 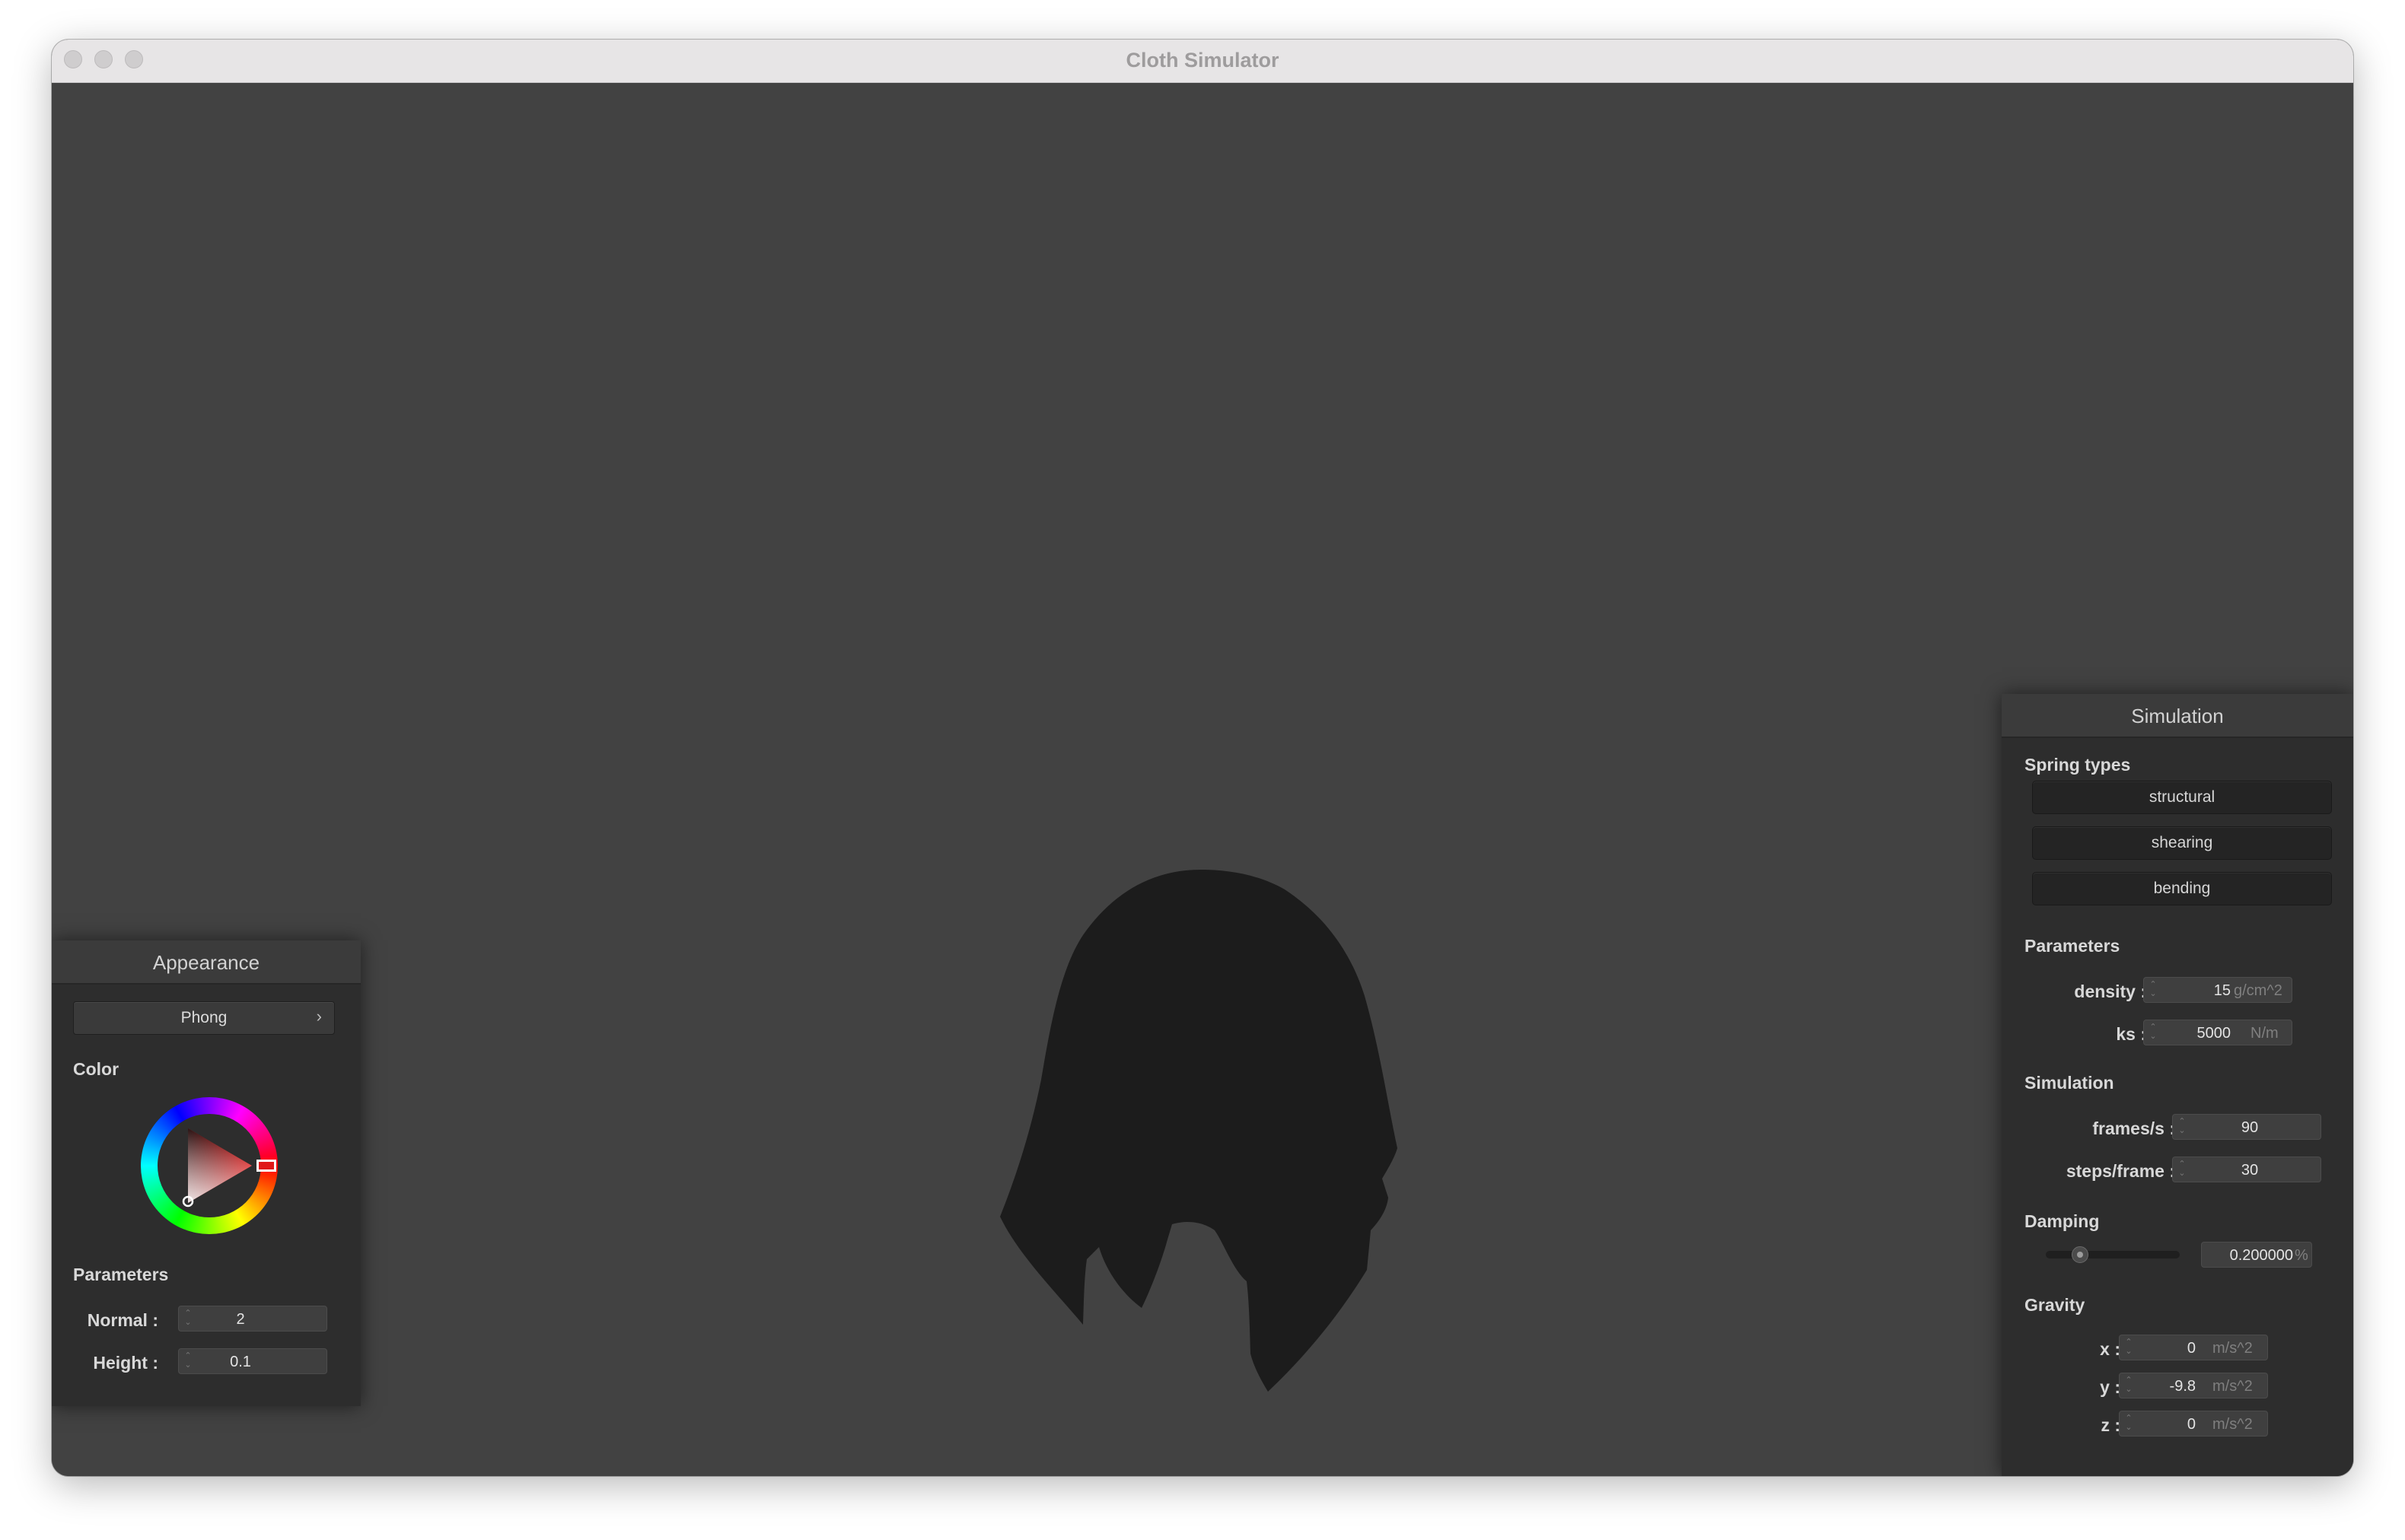 What do you see at coordinates (252, 1361) in the screenshot?
I see `height-input: ⌃ ⌄ 0.1` at bounding box center [252, 1361].